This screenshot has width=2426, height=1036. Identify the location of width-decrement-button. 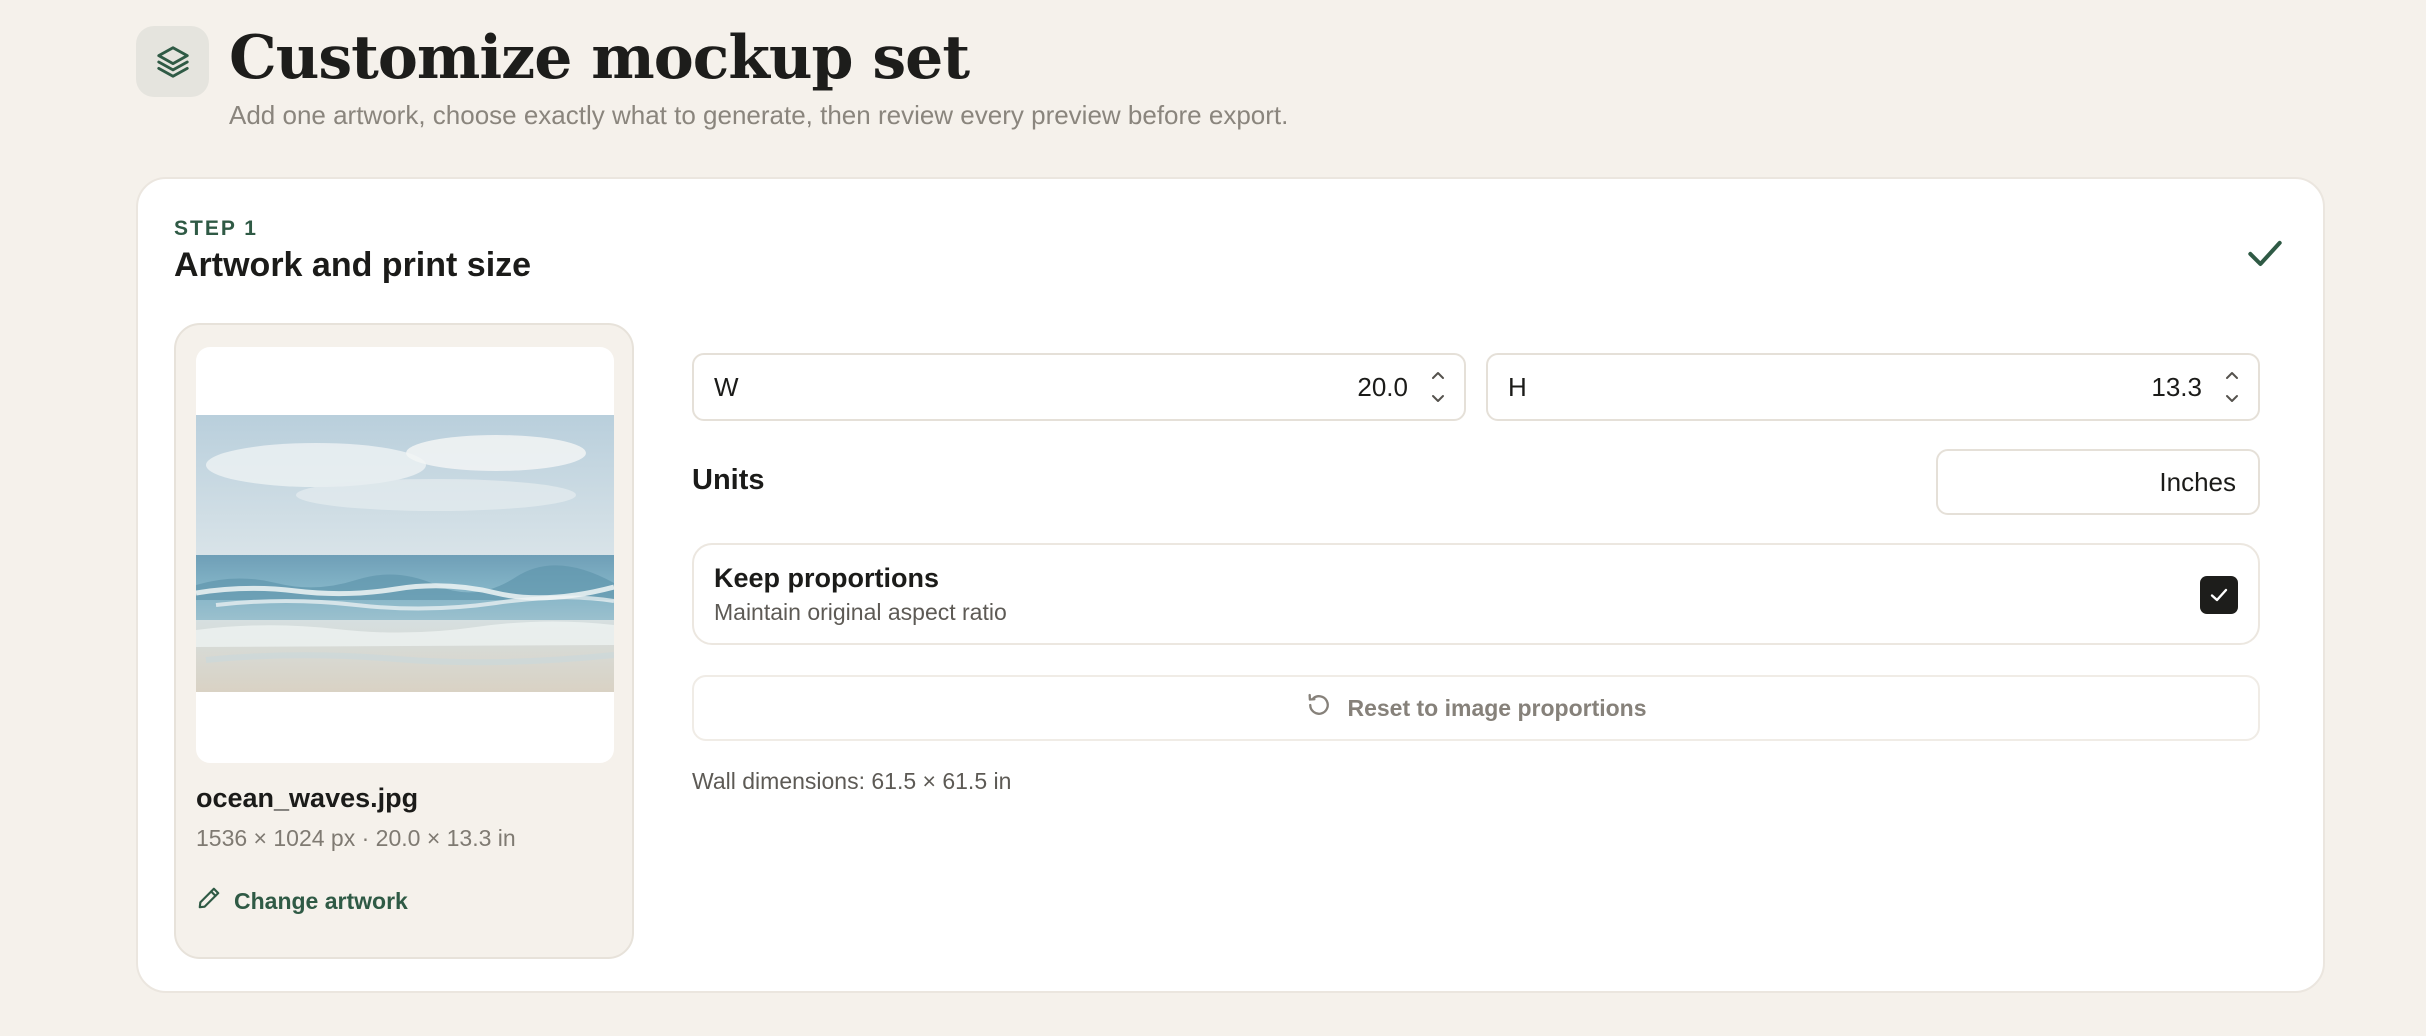
(1438, 399).